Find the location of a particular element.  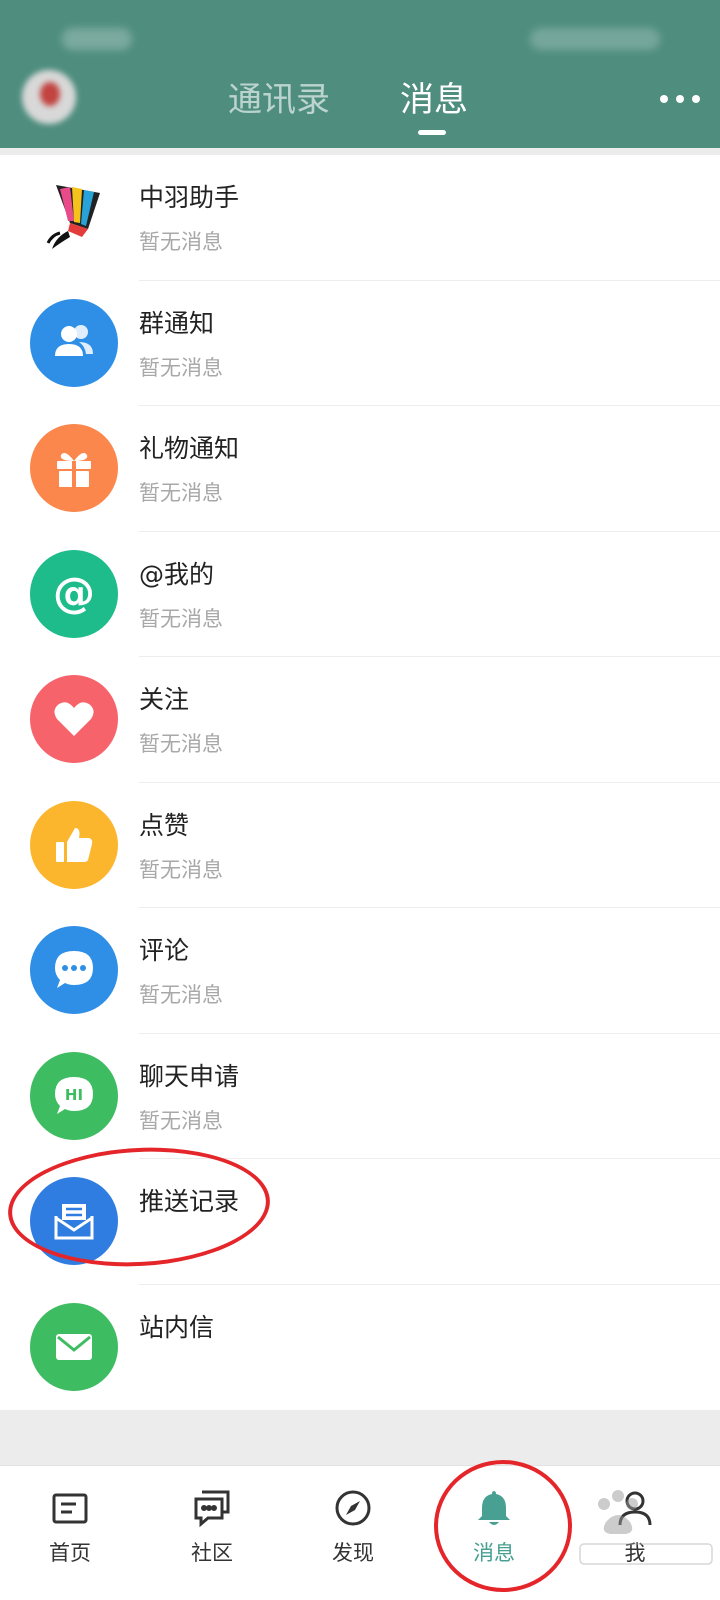

list-item-likes: 点赞 暂无消息 is located at coordinates (360, 845).